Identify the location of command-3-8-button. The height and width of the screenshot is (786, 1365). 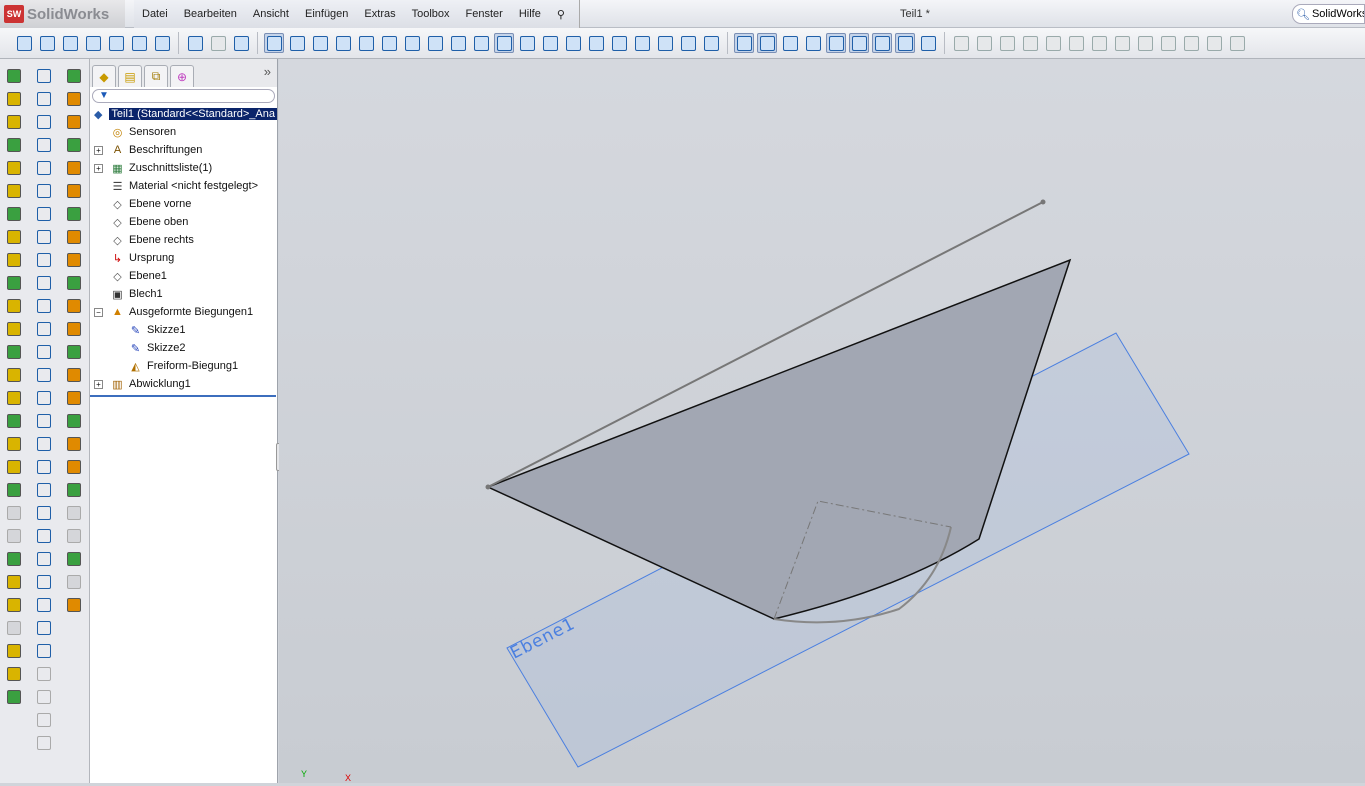
(74, 237).